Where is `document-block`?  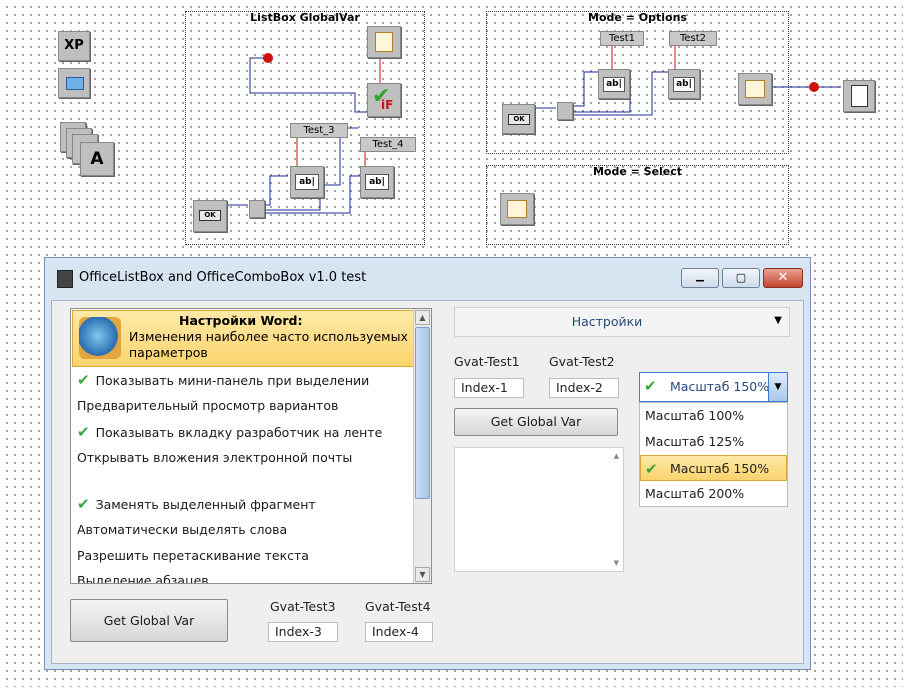 document-block is located at coordinates (859, 96).